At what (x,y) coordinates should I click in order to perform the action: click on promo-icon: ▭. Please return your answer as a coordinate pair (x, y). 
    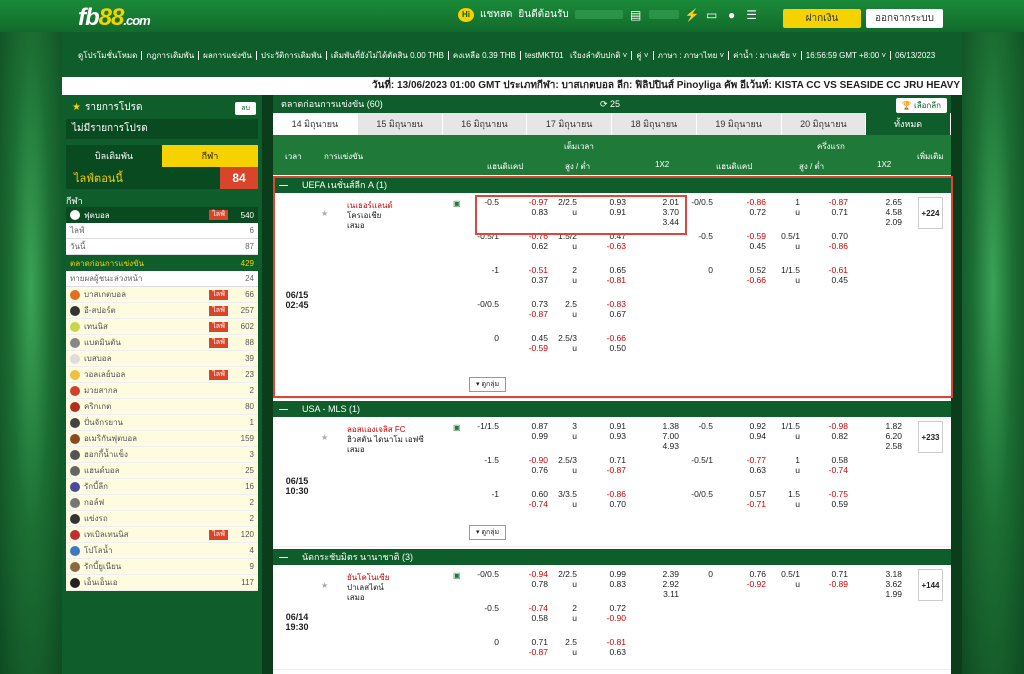
    Looking at the image, I should click on (712, 15).